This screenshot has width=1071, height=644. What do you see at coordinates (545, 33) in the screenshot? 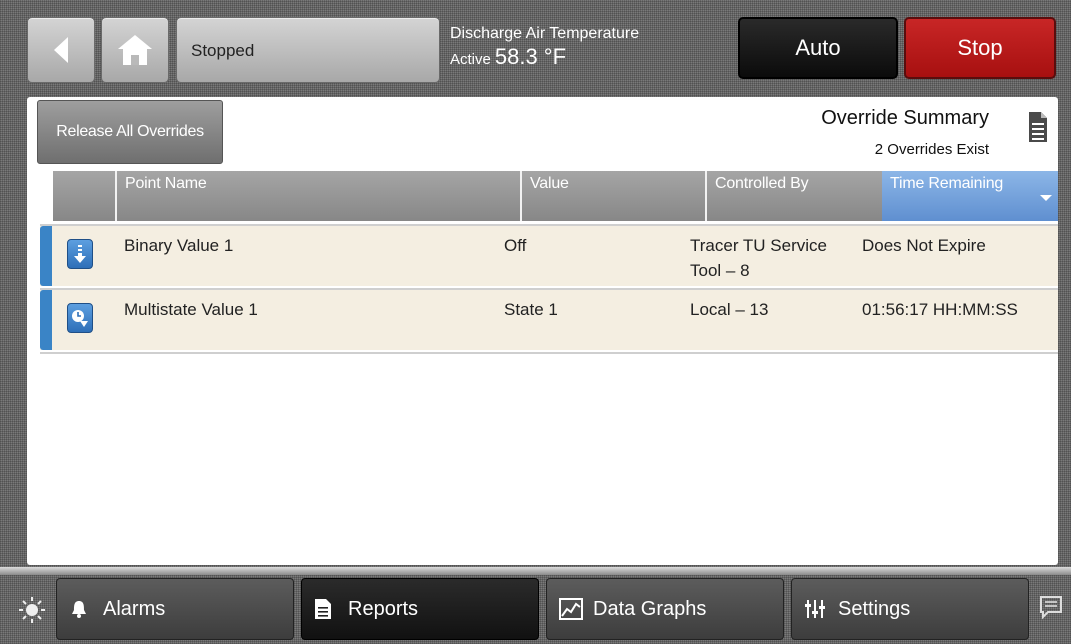
I see `discharge-air-temperature-title: Discharge Air Temperature` at bounding box center [545, 33].